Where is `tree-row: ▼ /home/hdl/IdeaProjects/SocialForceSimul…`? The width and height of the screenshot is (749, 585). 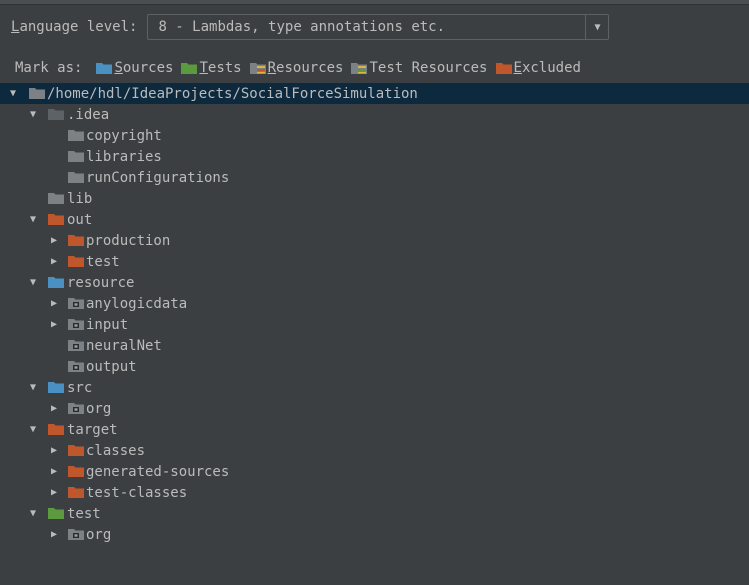 tree-row: ▼ /home/hdl/IdeaProjects/SocialForceSimul… is located at coordinates (374, 93).